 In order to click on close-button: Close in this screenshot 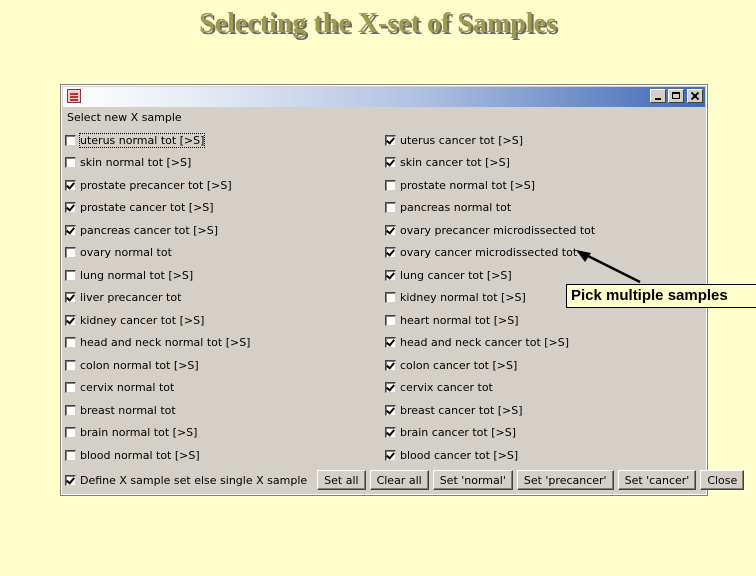, I will do `click(722, 480)`.